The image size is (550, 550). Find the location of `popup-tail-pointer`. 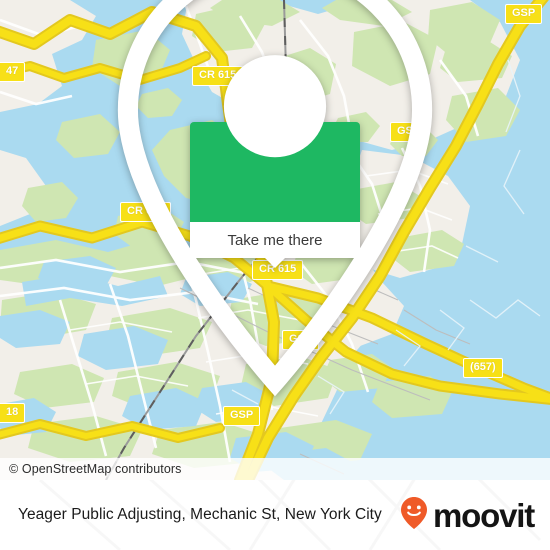

popup-tail-pointer is located at coordinates (275, 262).